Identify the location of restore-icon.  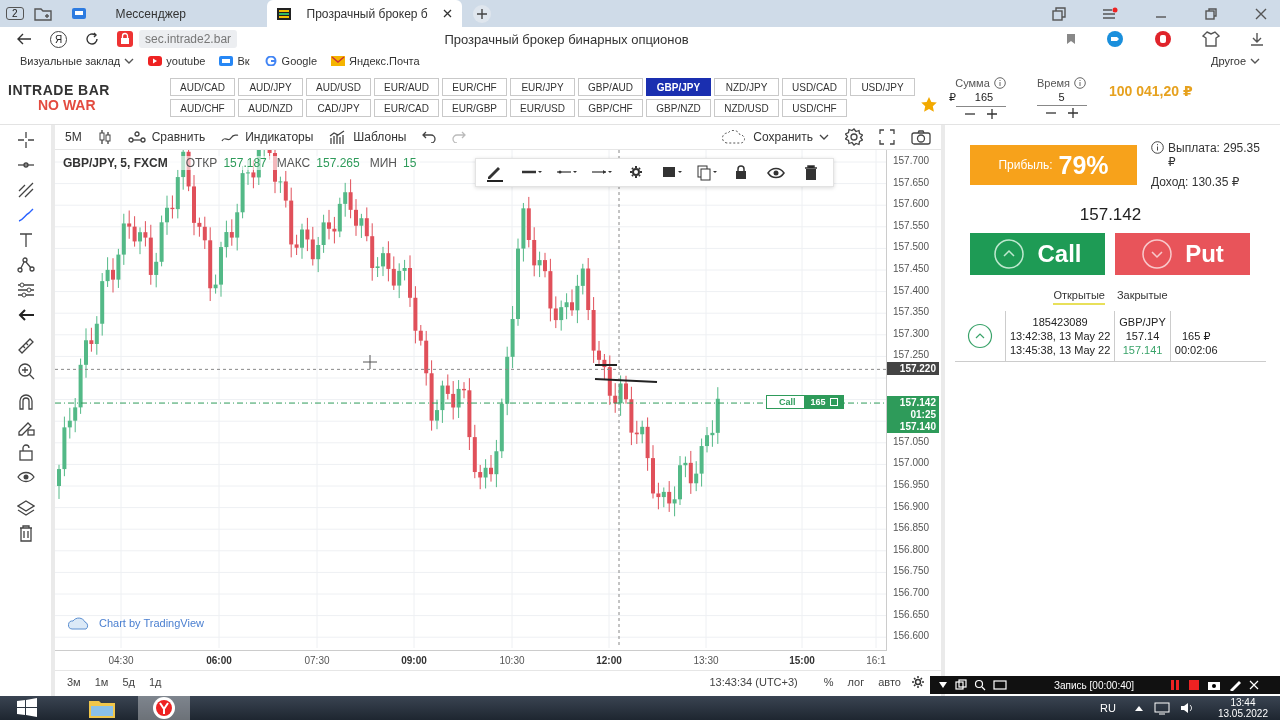
(1211, 13).